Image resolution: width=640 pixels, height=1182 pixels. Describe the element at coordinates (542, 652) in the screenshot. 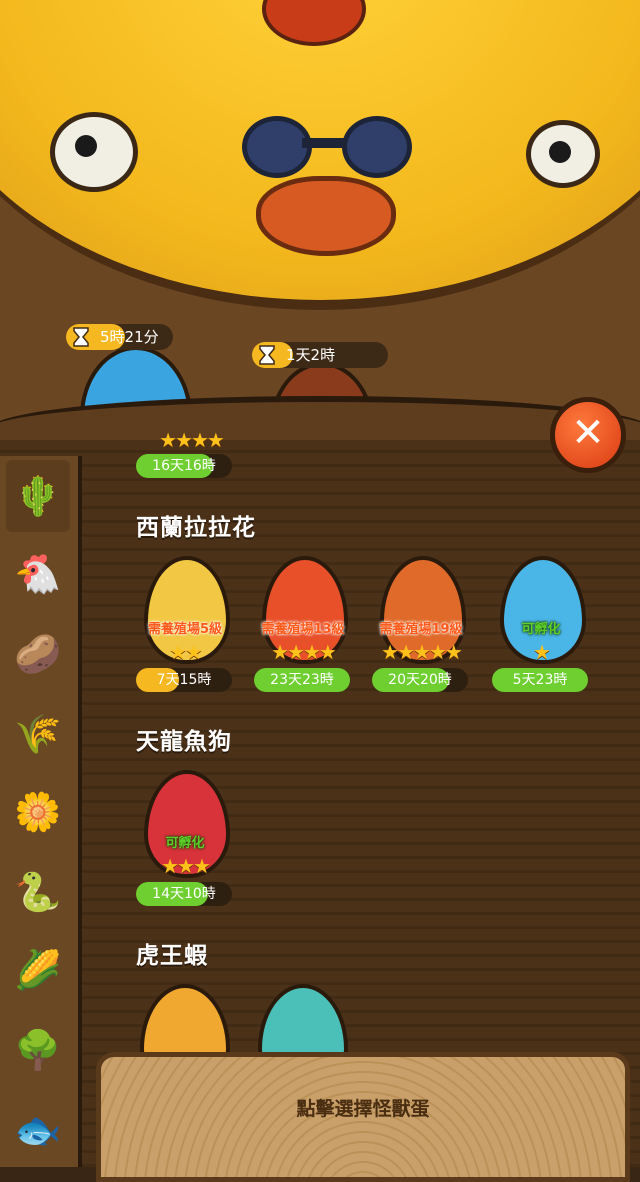

I see `egg-stars: ★` at that location.